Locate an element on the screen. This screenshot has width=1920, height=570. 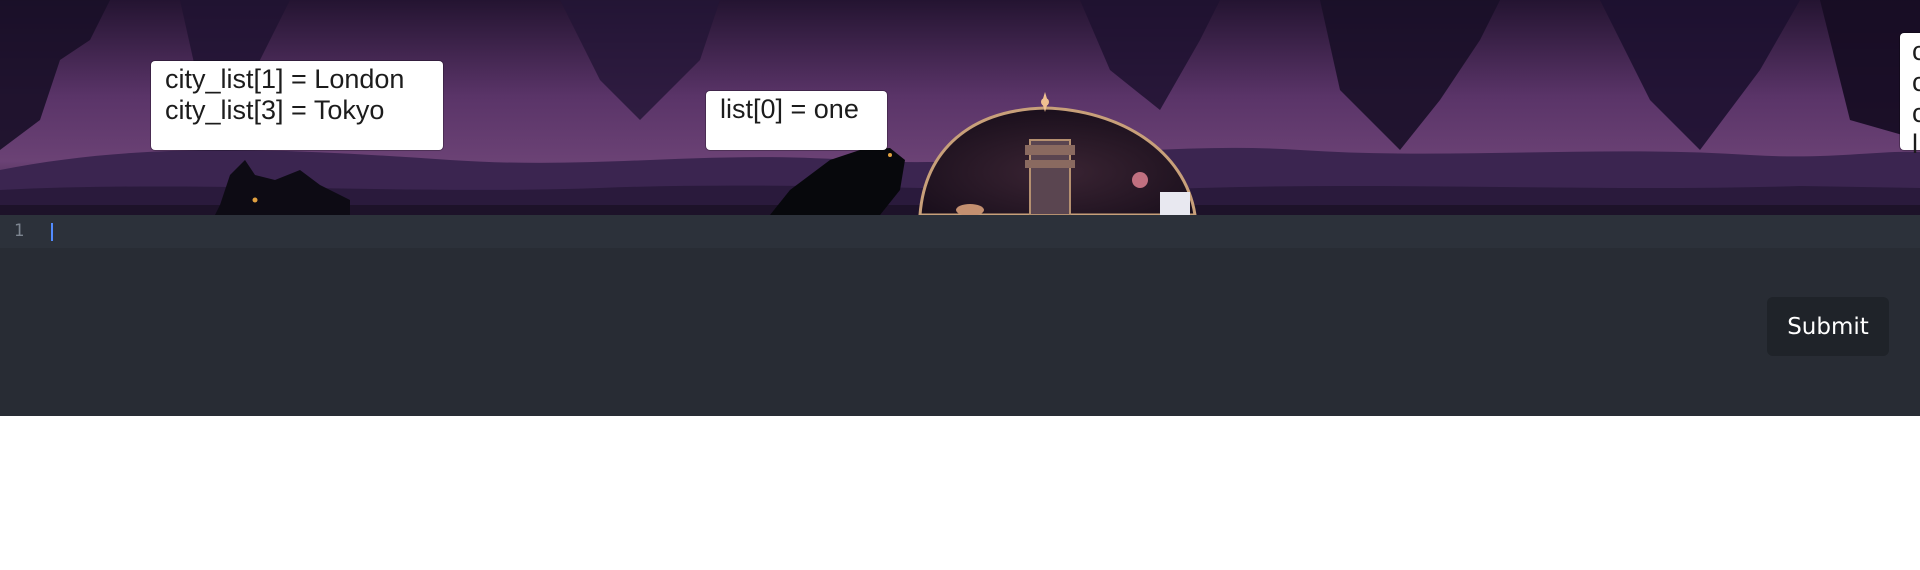
speech-line: list[0] = one is located at coordinates (789, 109).